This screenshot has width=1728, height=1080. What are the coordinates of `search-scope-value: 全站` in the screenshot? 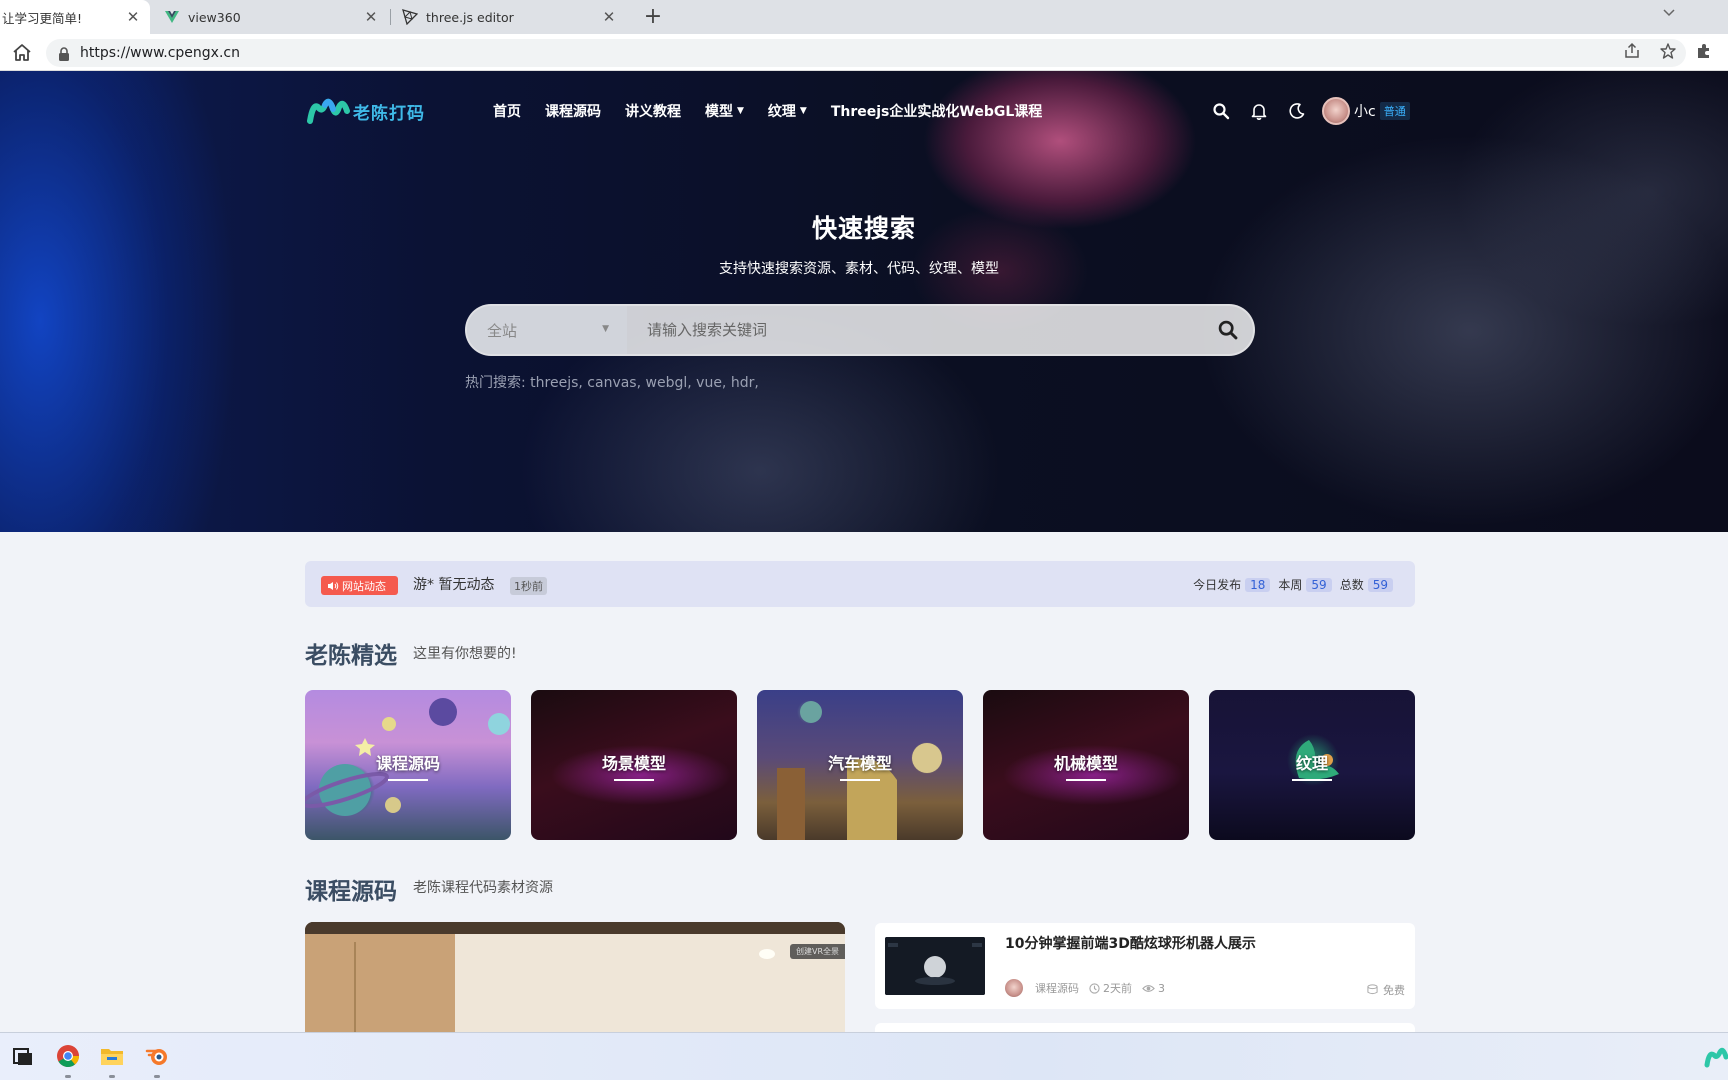 It's located at (502, 330).